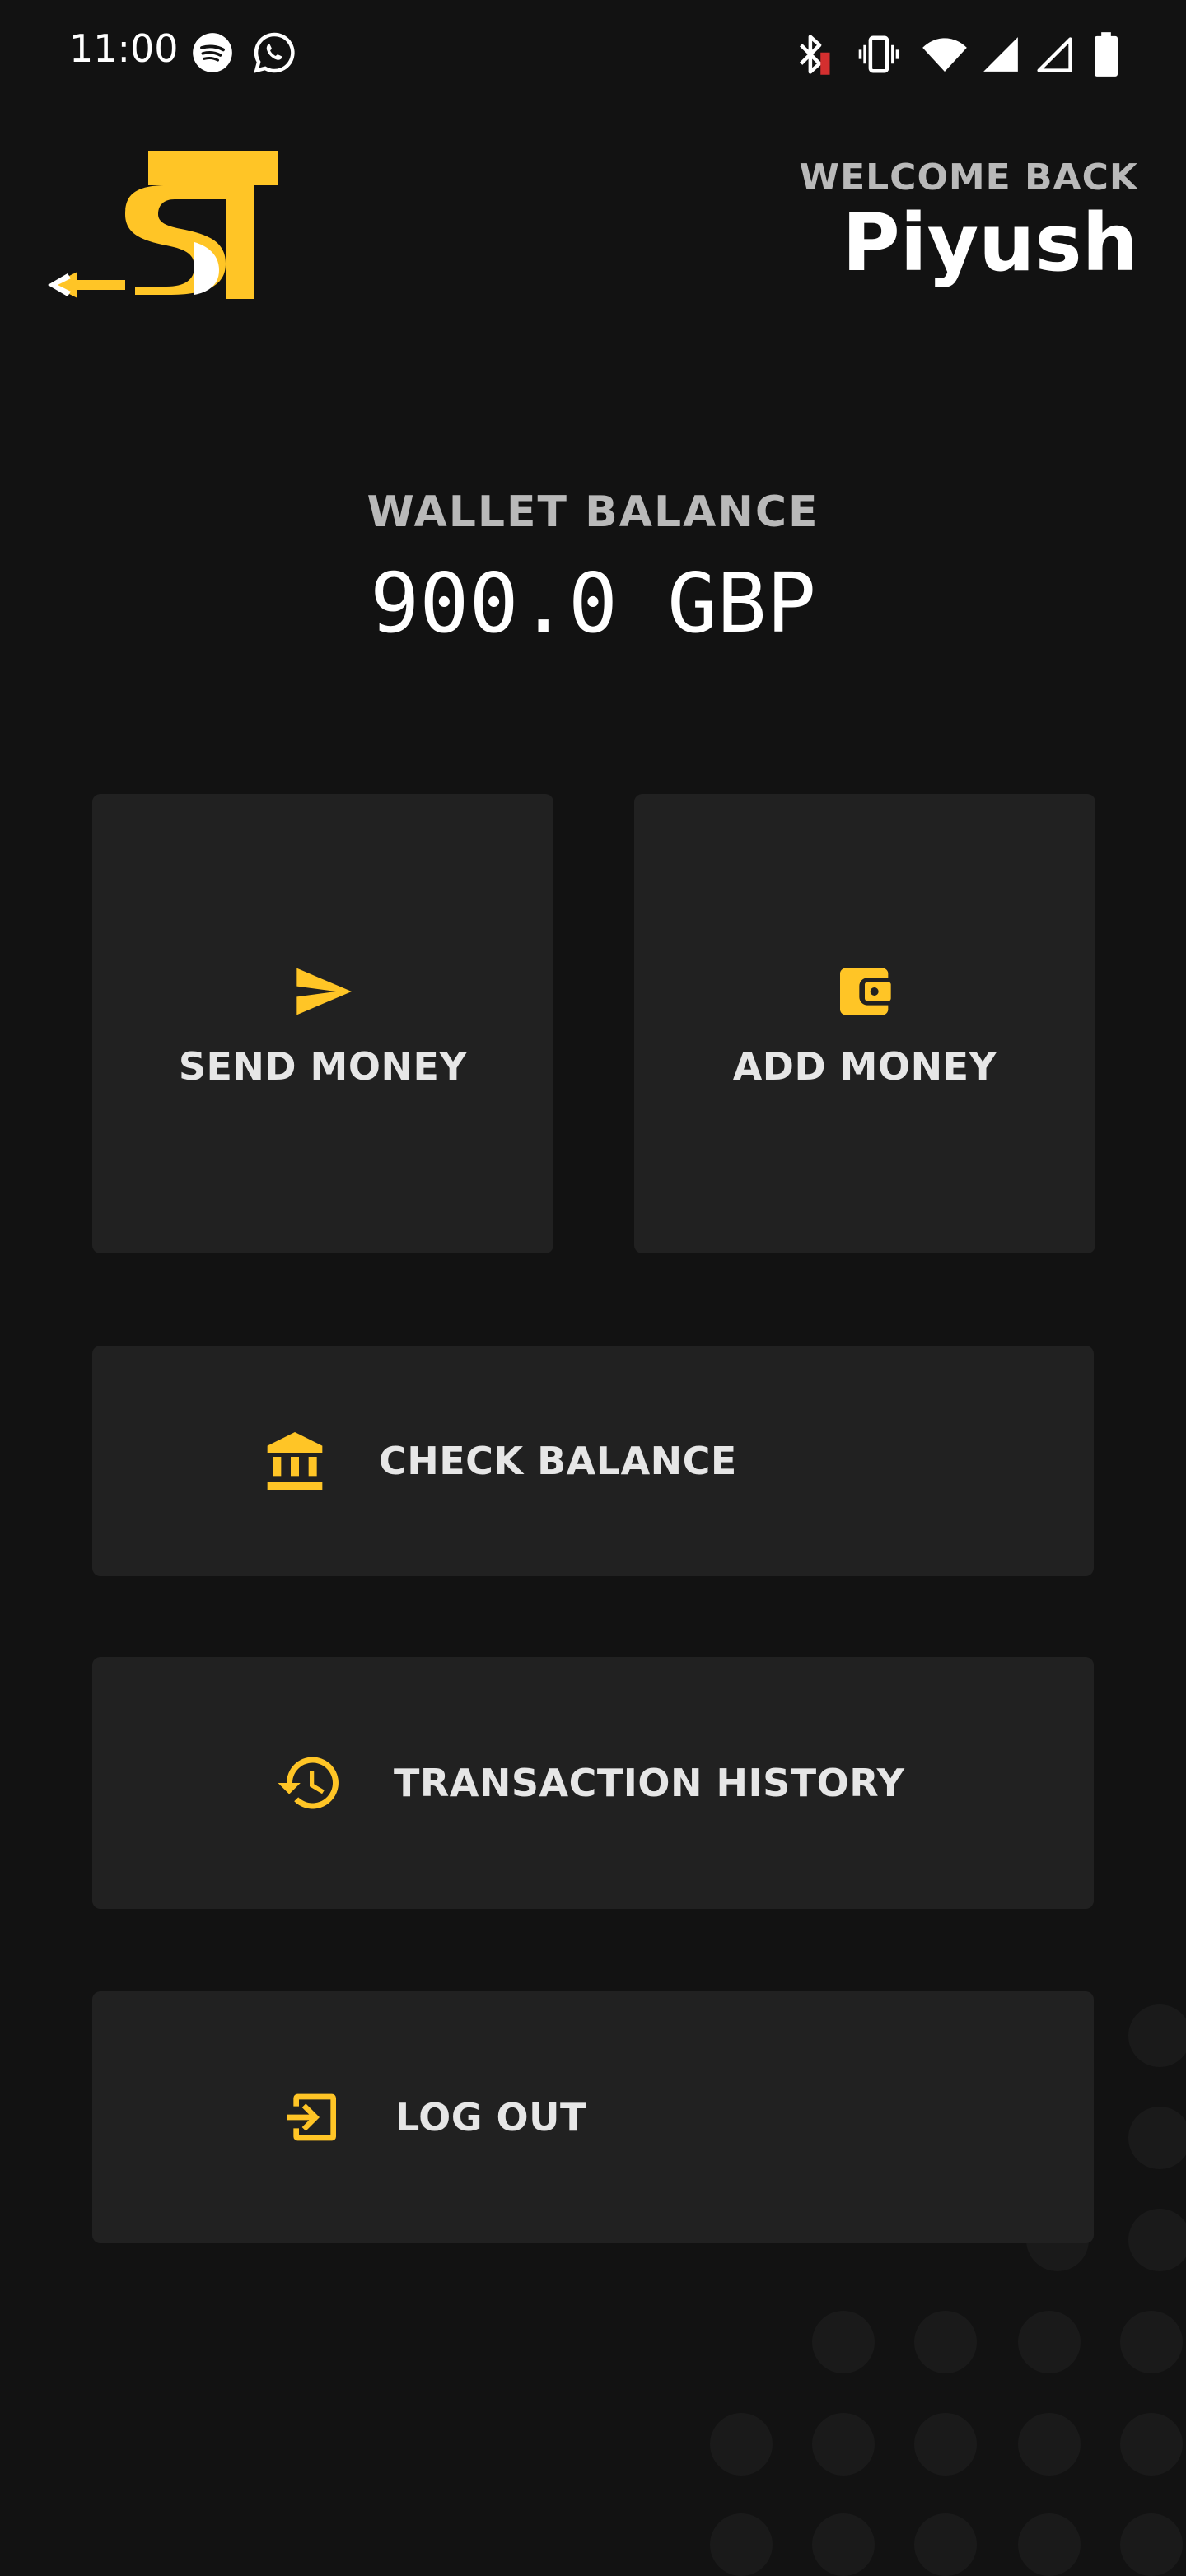  Describe the element at coordinates (212, 52) in the screenshot. I see `spotify-icon` at that location.